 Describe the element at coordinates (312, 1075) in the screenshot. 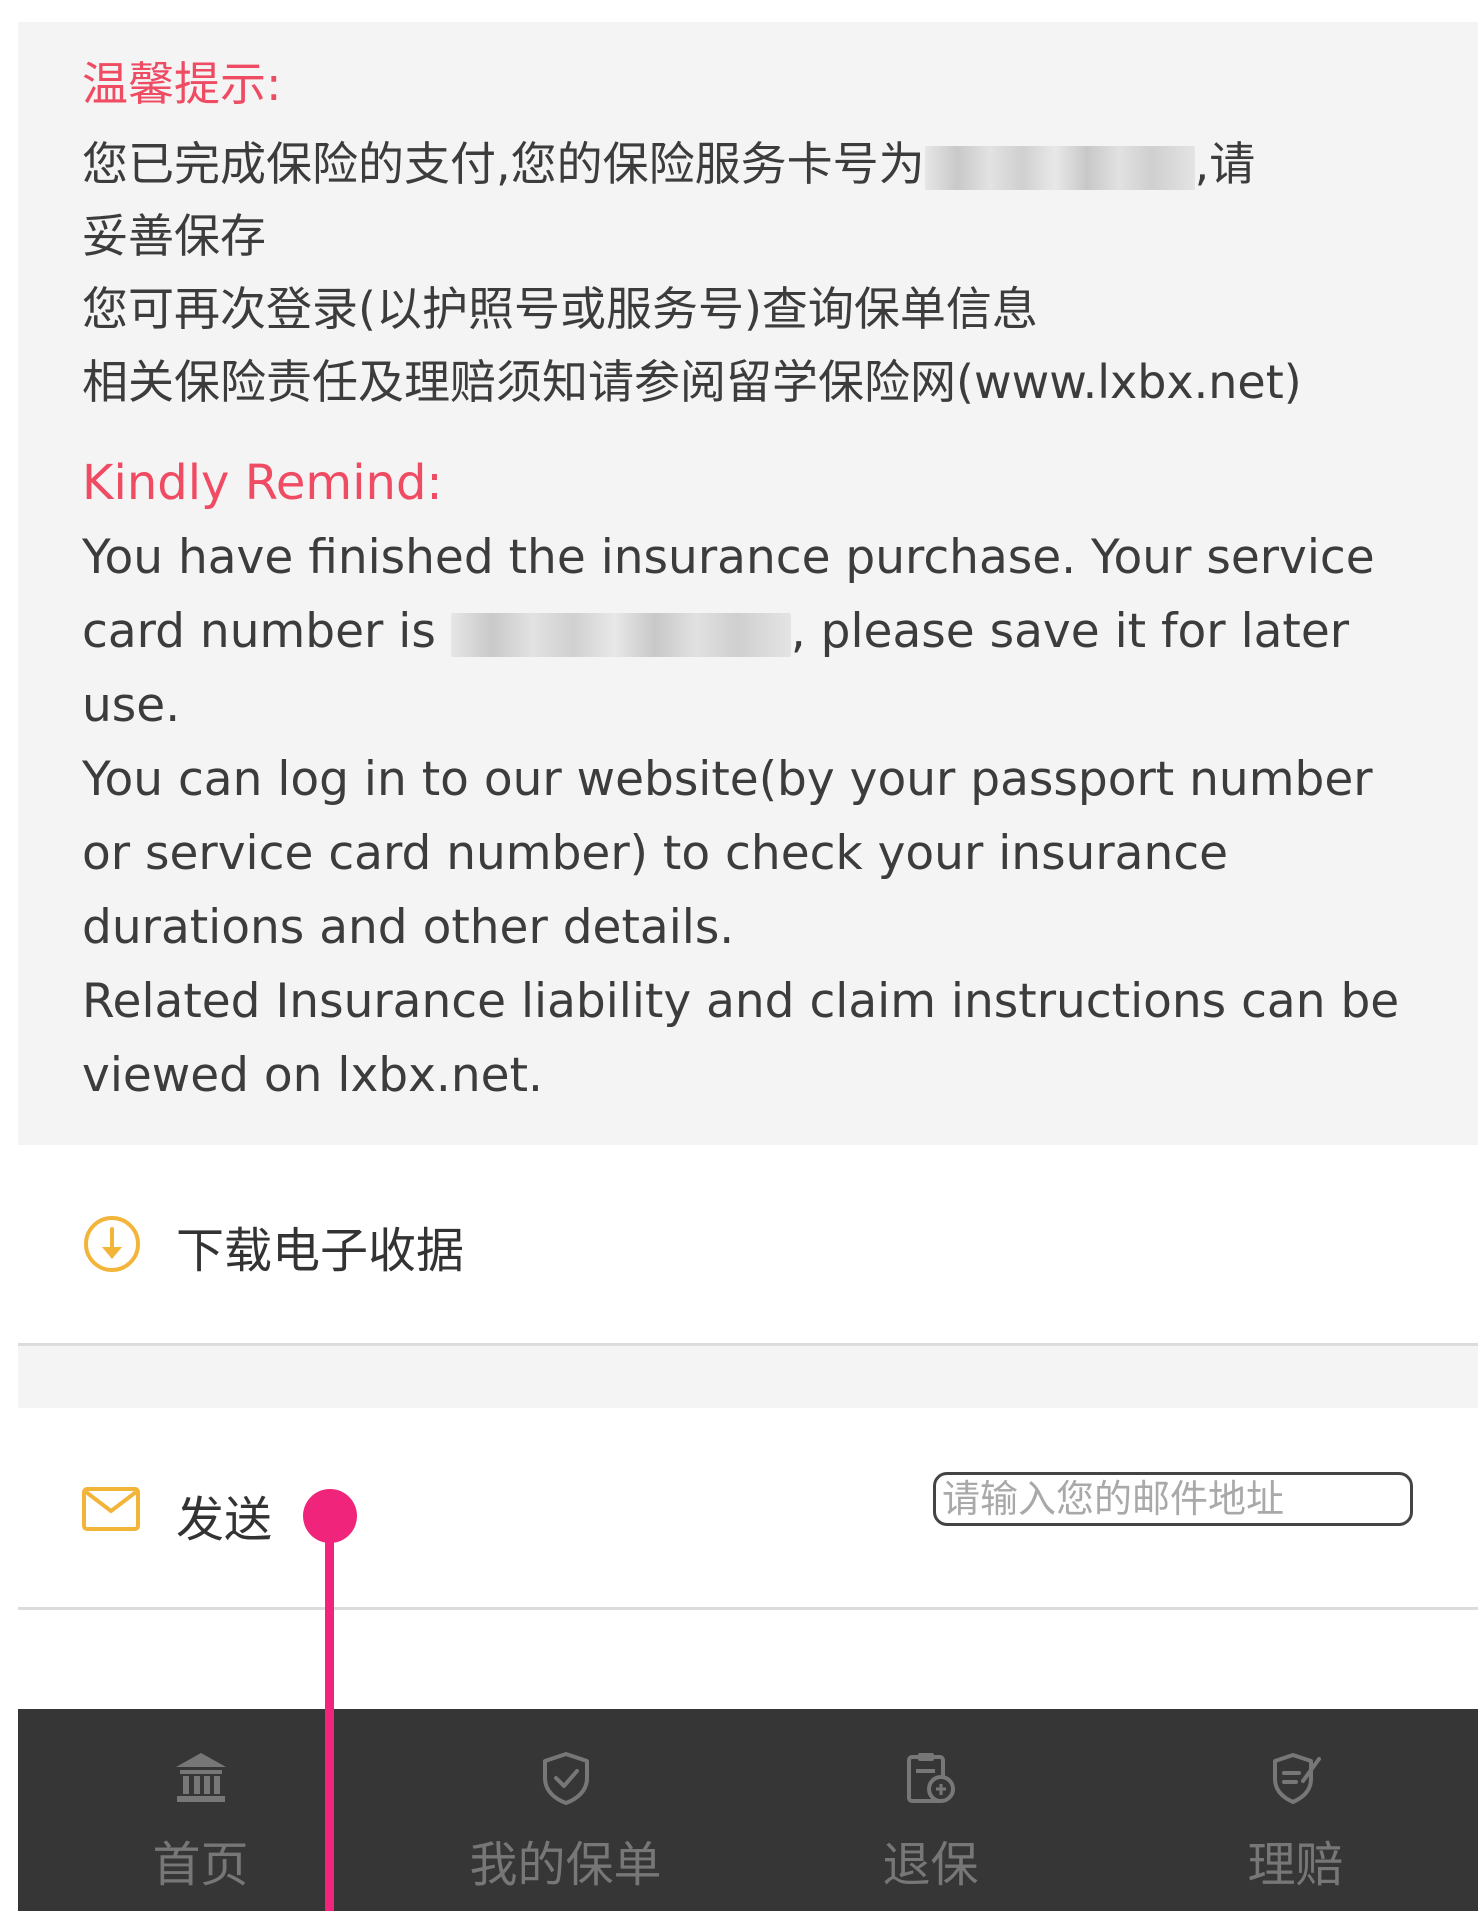

I see `notice-en-line-8: viewed on lxbx.net.` at that location.